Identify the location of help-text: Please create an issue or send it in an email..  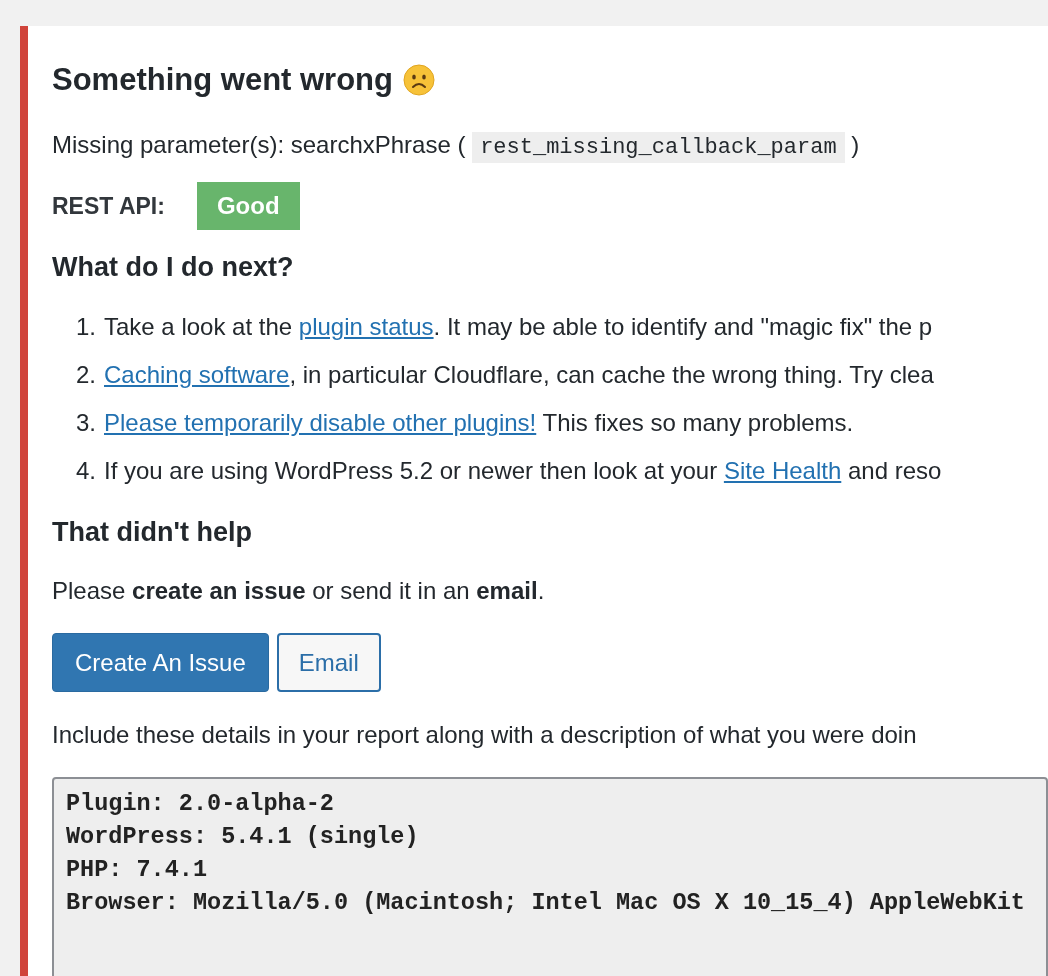
(299, 591).